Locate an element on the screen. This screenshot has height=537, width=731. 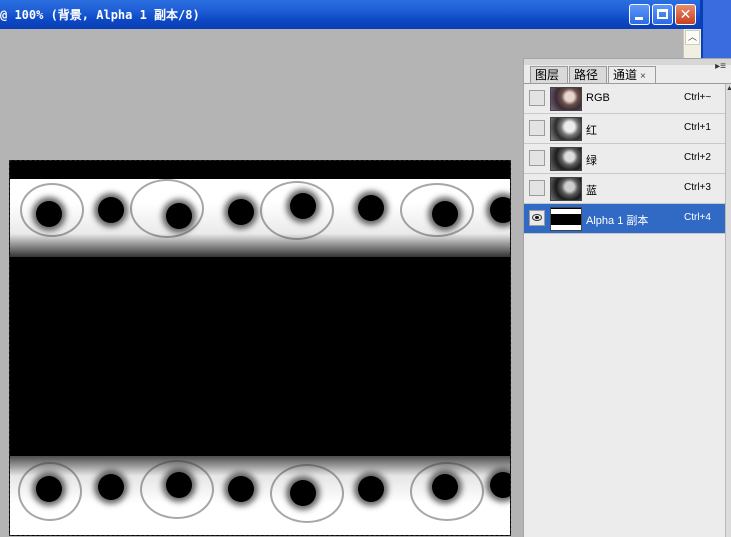
minimize-button is located at coordinates (639, 14).